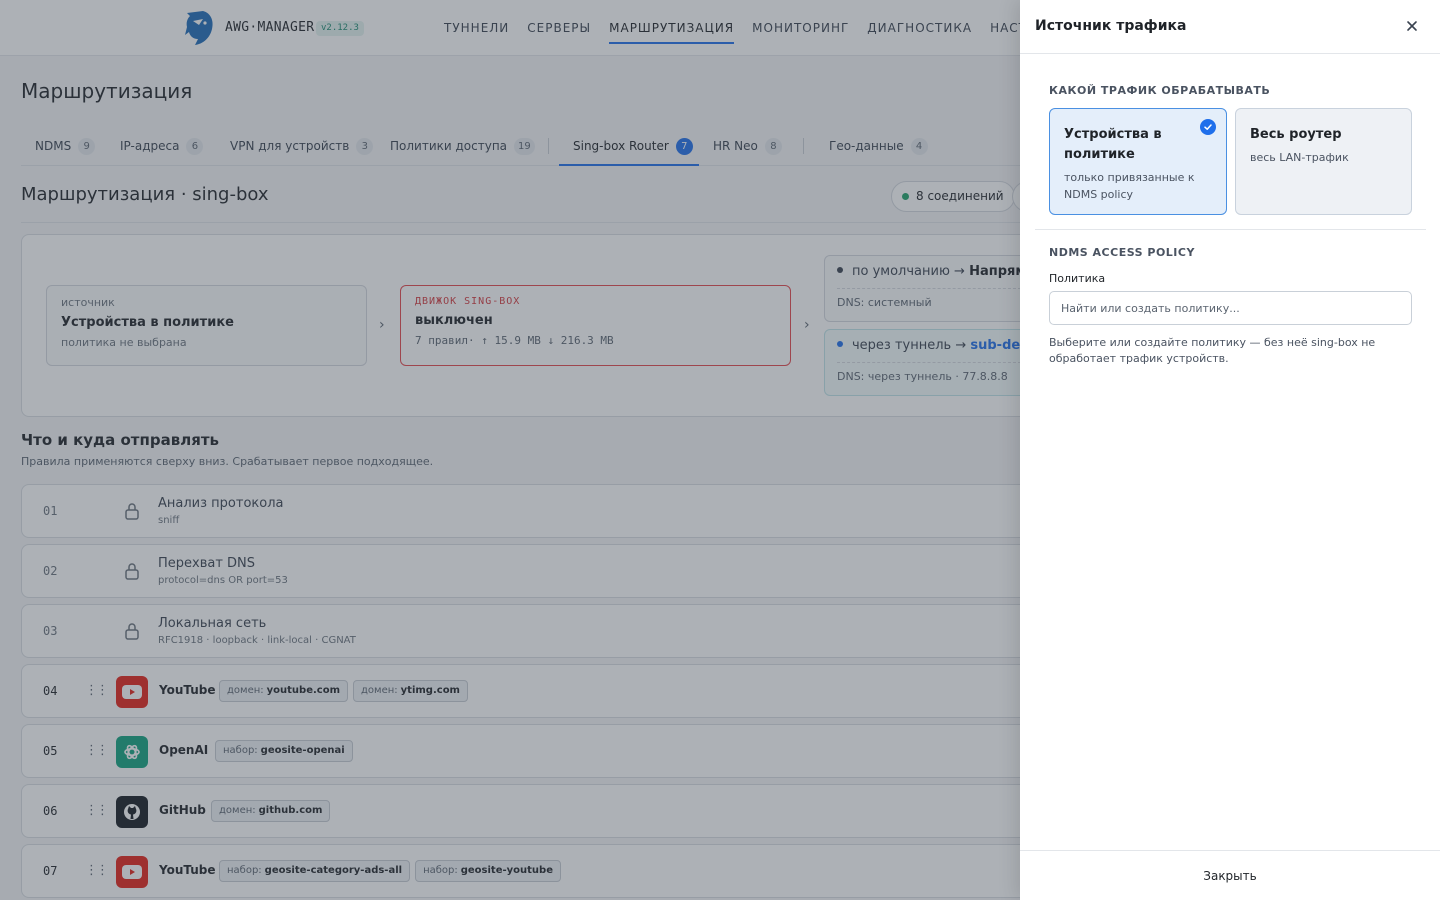  I want to click on close-button: Закрыть, so click(1230, 875).